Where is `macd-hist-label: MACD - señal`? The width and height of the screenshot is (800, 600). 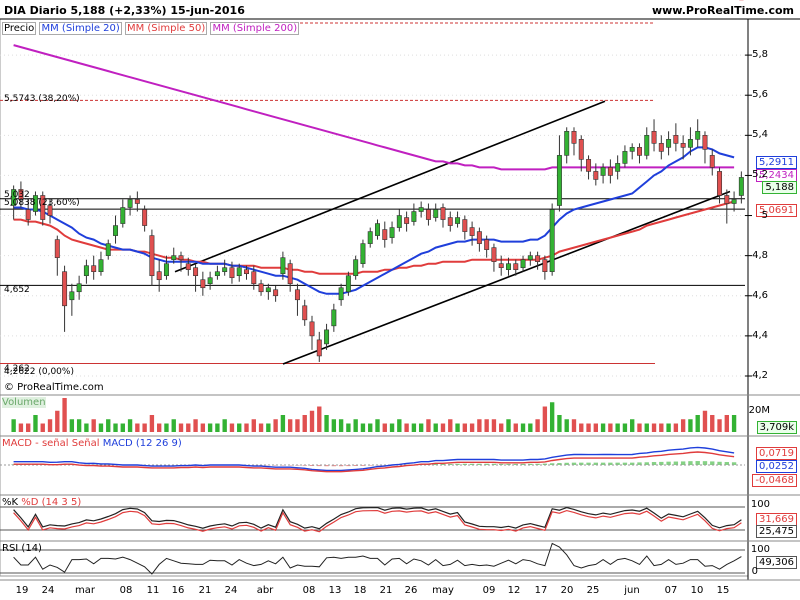
macd-hist-label: MACD - señal is located at coordinates (35, 443).